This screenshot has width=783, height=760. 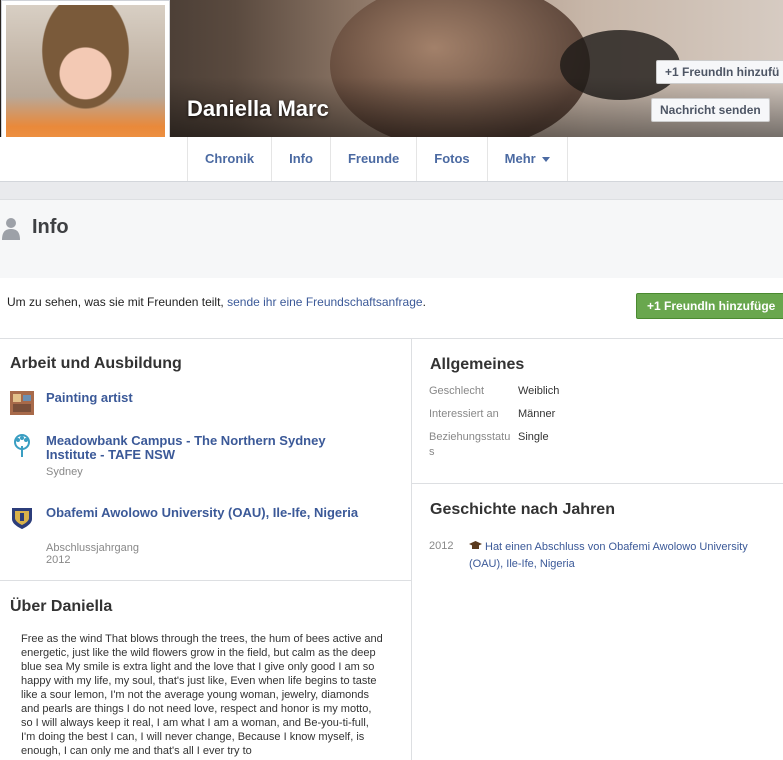 I want to click on work-subtitle: Sydney, so click(x=64, y=472).